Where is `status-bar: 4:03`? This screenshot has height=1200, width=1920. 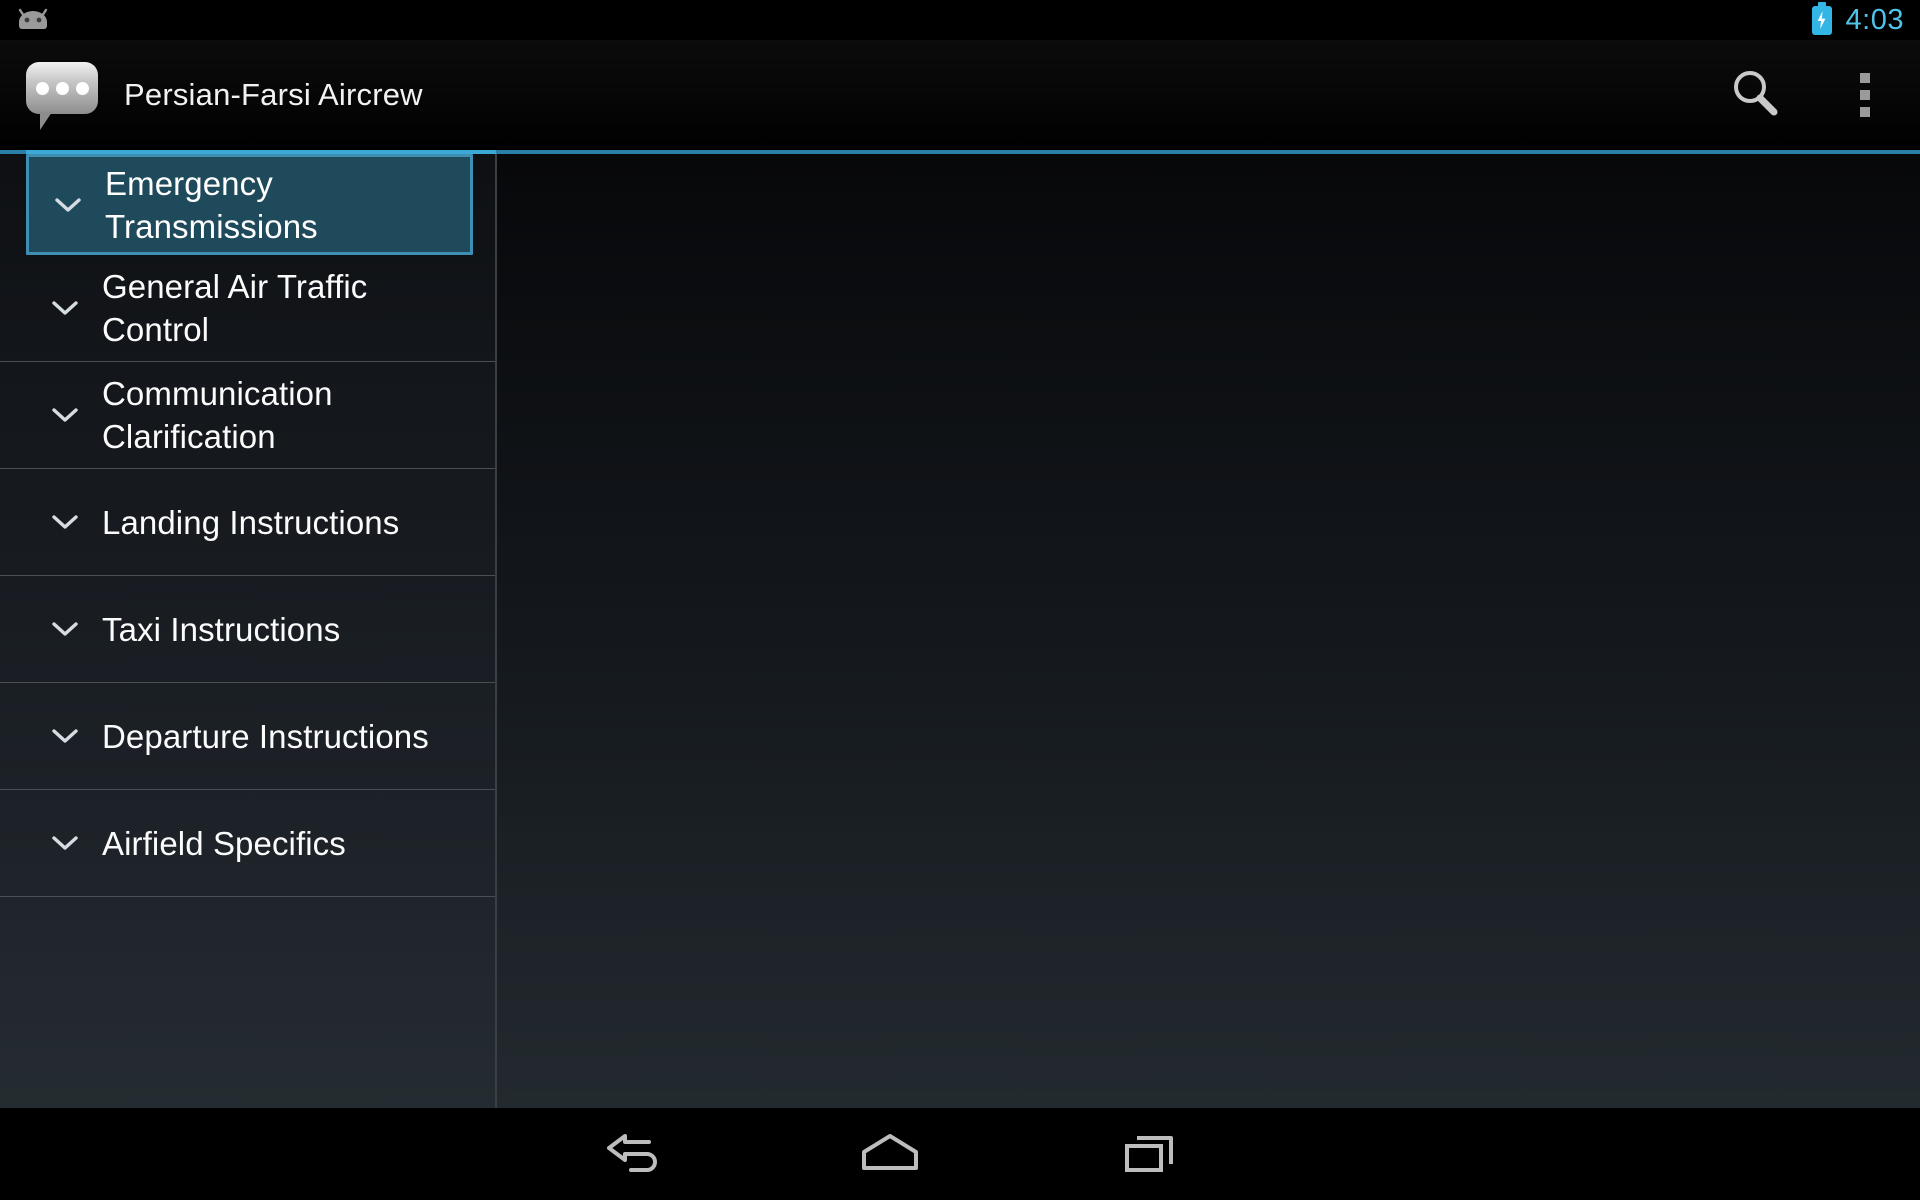 status-bar: 4:03 is located at coordinates (960, 20).